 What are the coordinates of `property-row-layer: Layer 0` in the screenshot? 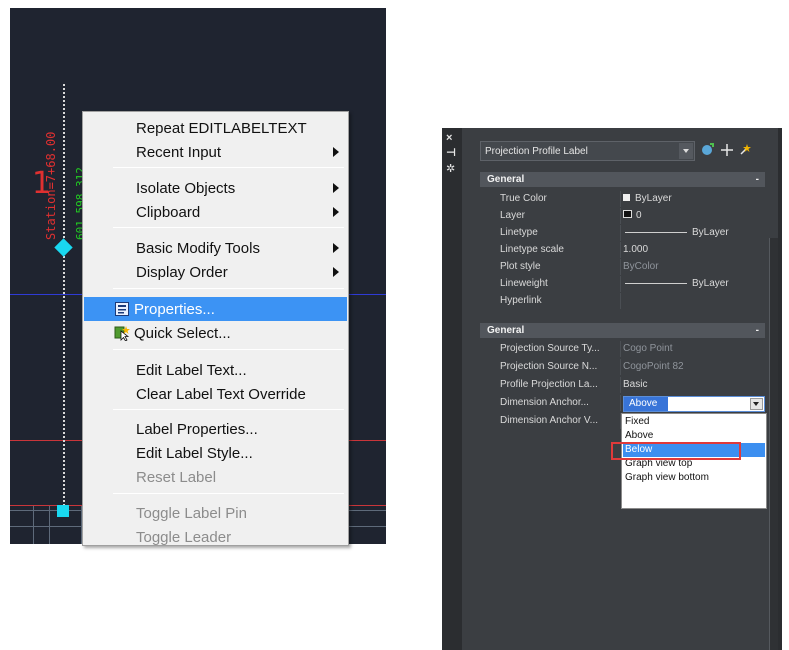 It's located at (622, 216).